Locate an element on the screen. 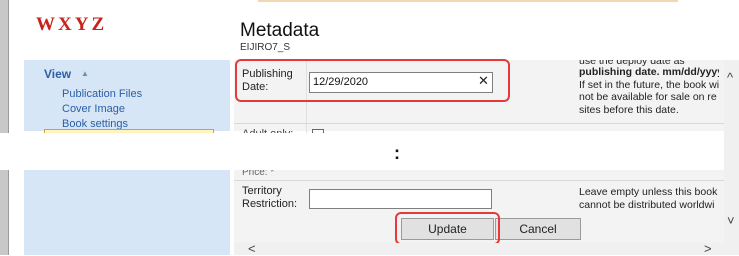 This screenshot has width=739, height=256. highlight-box-update is located at coordinates (447, 228).